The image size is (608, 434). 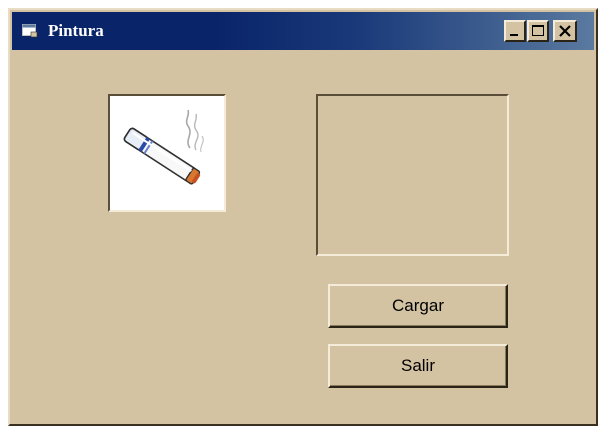 What do you see at coordinates (163, 147) in the screenshot?
I see `cigarette-icon` at bounding box center [163, 147].